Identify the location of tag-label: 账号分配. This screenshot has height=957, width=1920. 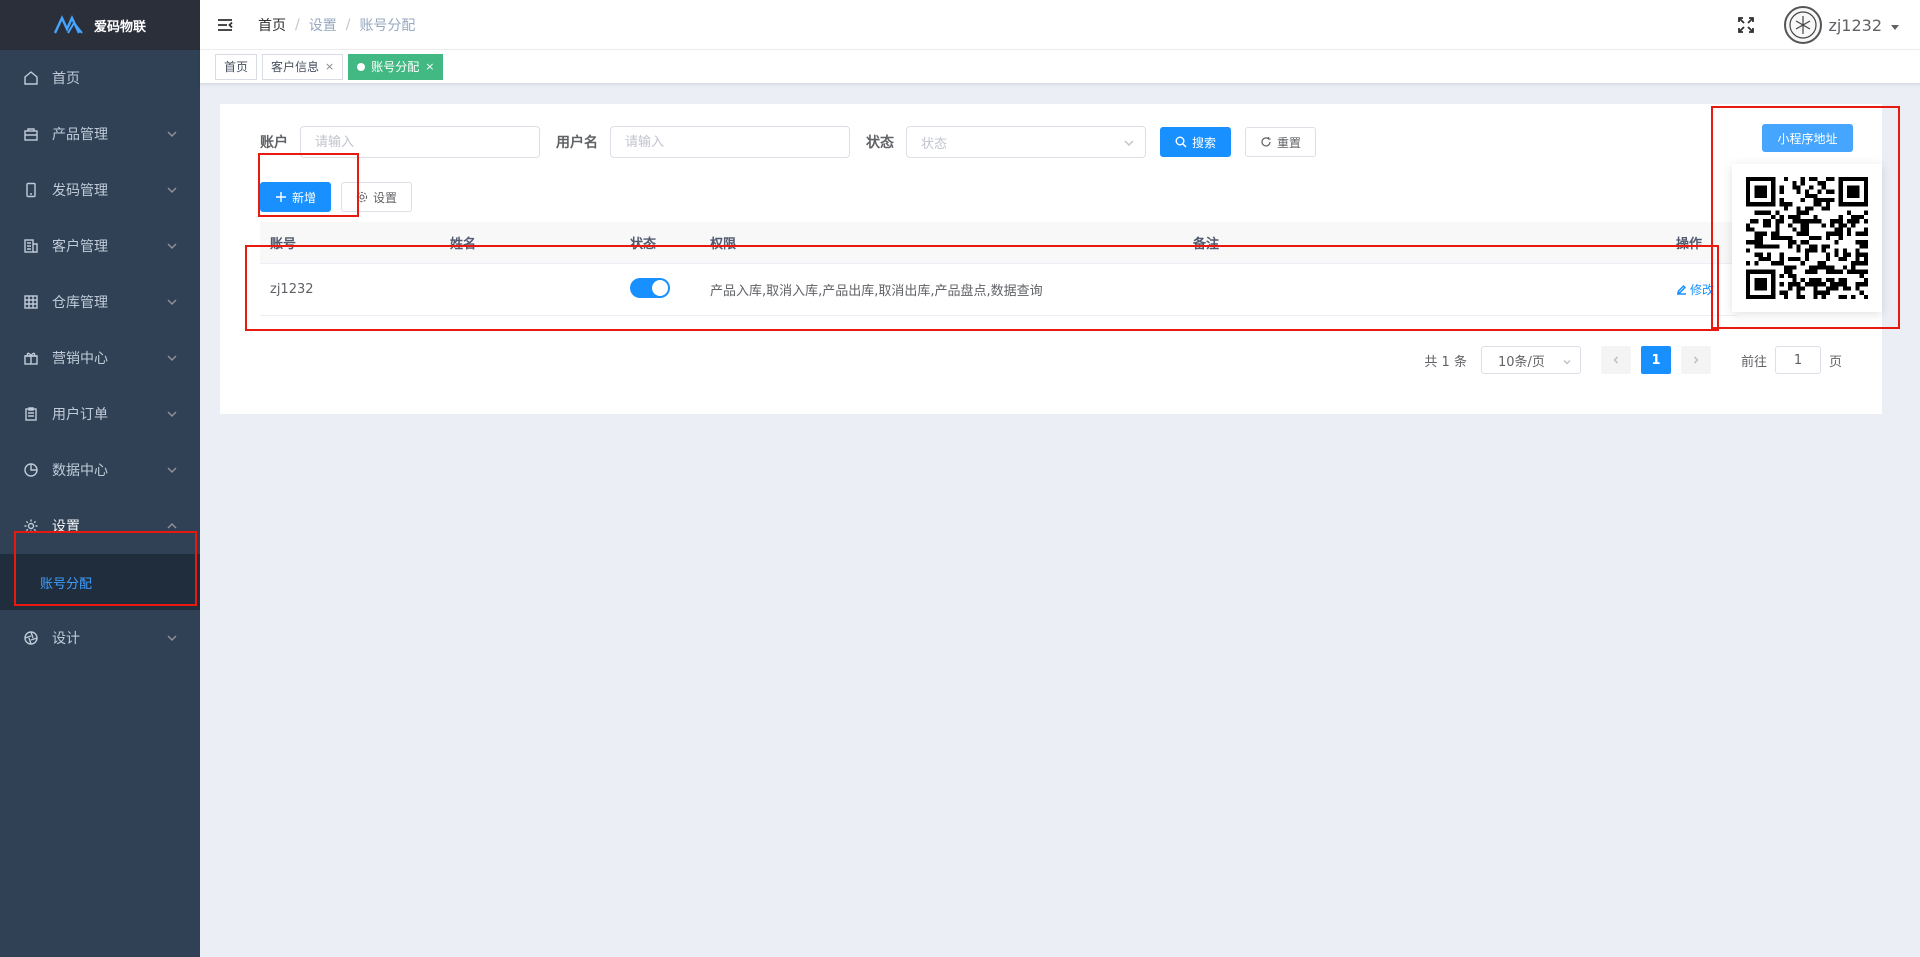
(395, 66).